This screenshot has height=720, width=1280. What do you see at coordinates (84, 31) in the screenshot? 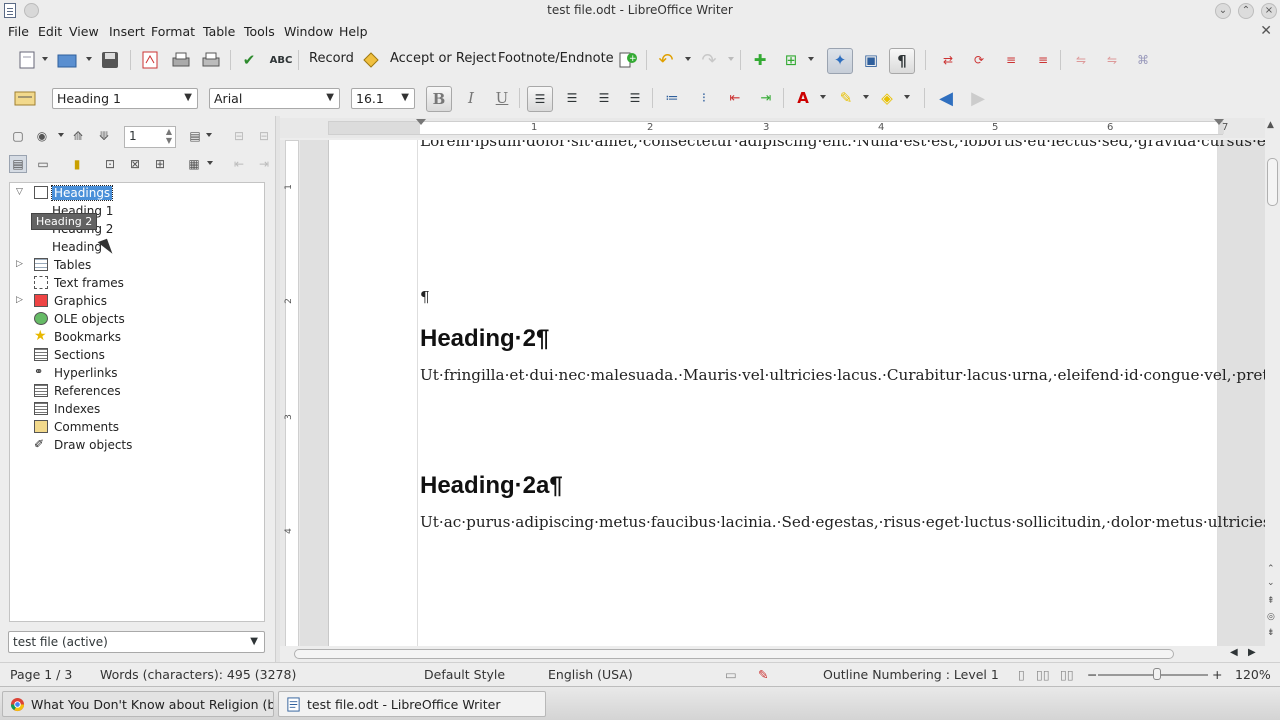
I see `menu-view: View` at bounding box center [84, 31].